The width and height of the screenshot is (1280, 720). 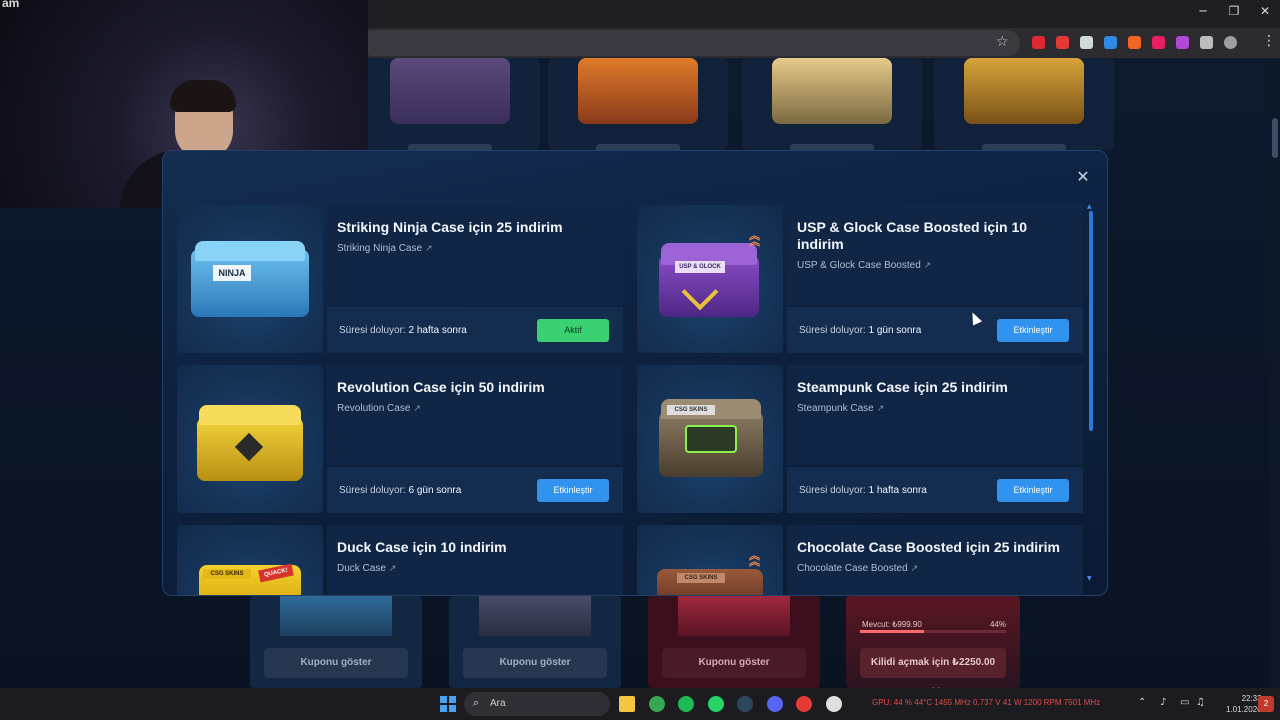 I want to click on file-explorer-icon, so click(x=627, y=704).